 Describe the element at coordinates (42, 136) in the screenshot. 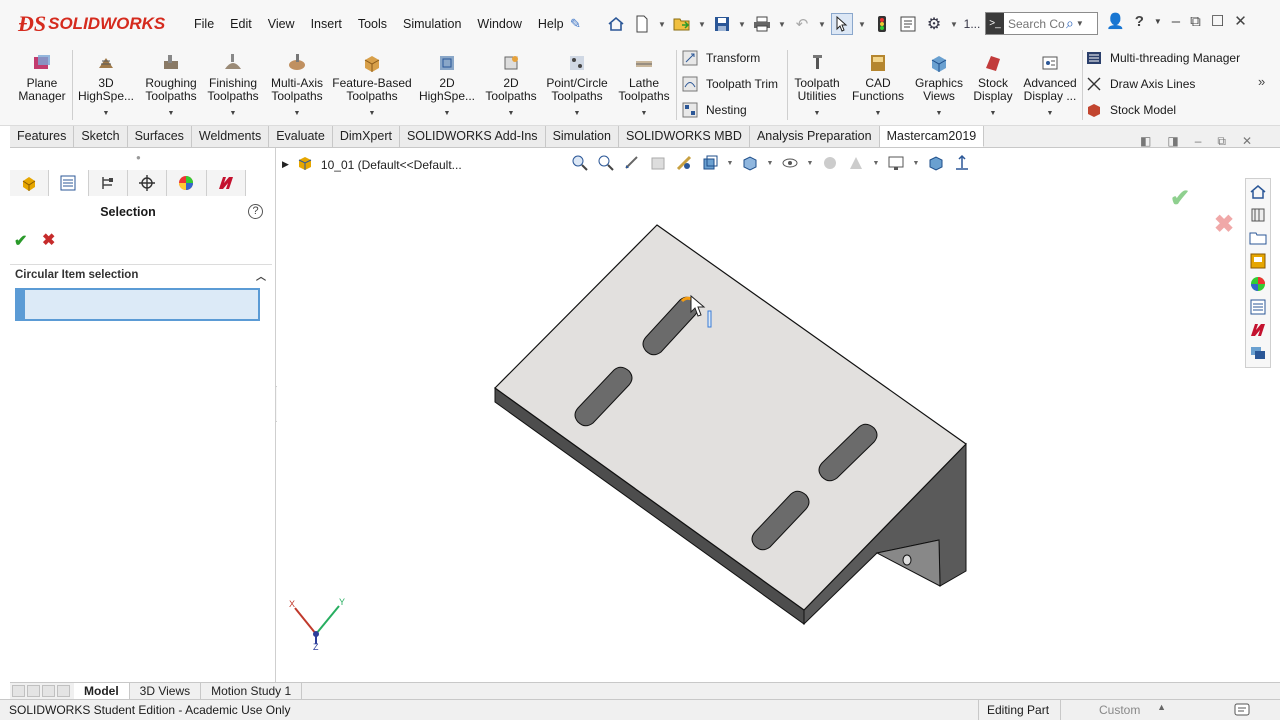

I see `tab-features: Features` at that location.